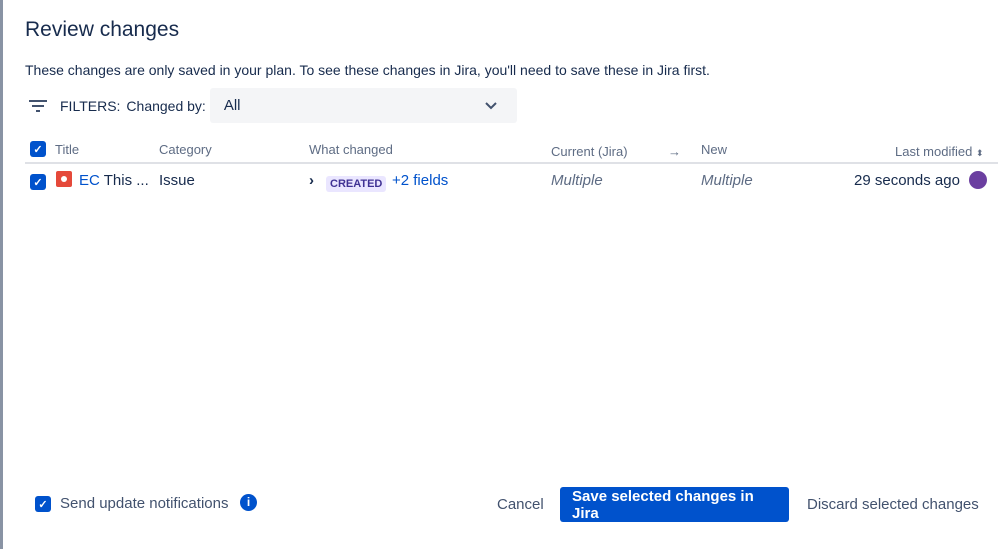 The image size is (998, 549). I want to click on send-notifications-label: Send update notifications, so click(144, 503).